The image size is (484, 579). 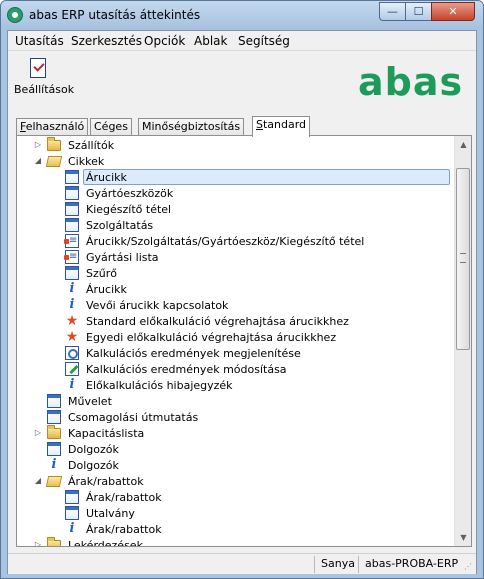 I want to click on tree-item-label: Szállítók, so click(x=91, y=145).